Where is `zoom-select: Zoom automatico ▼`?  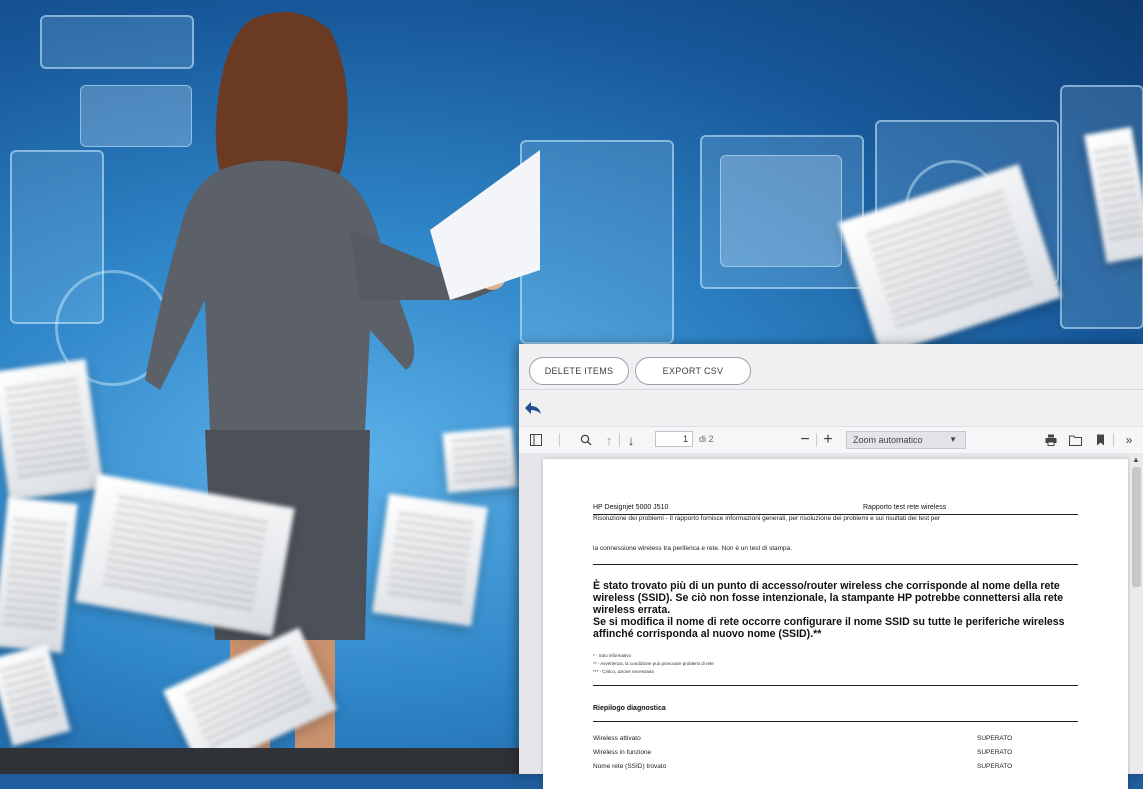
zoom-select: Zoom automatico ▼ is located at coordinates (906, 440).